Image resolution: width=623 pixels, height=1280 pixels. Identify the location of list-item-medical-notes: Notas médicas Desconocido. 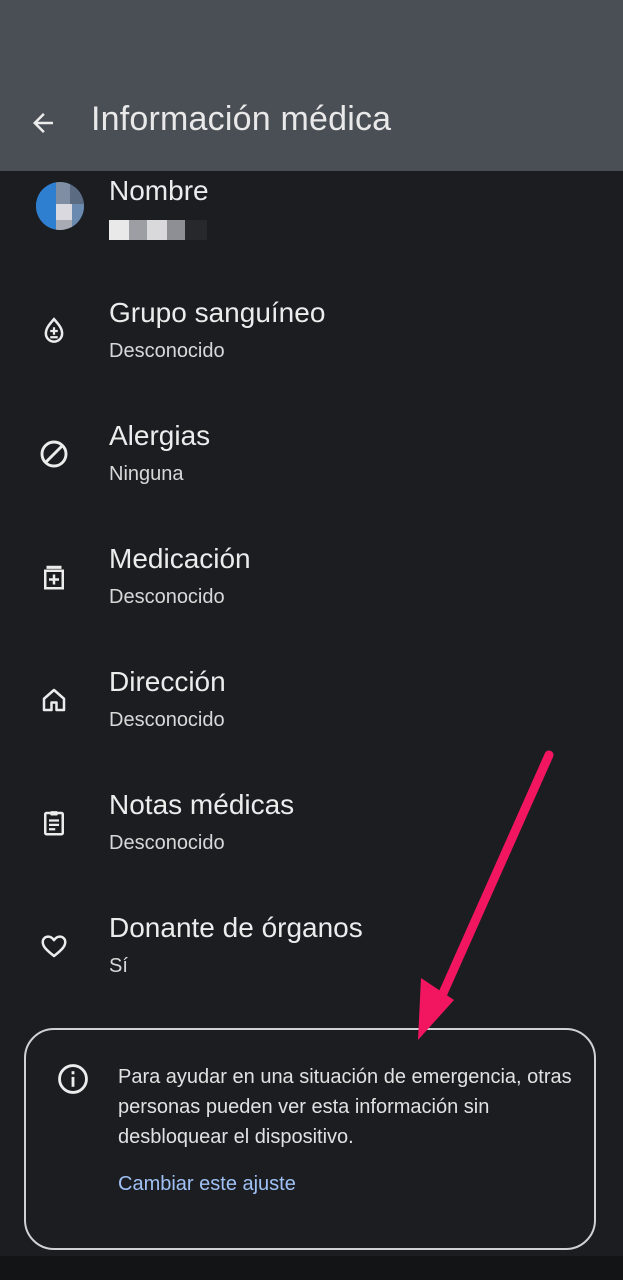
(311, 838).